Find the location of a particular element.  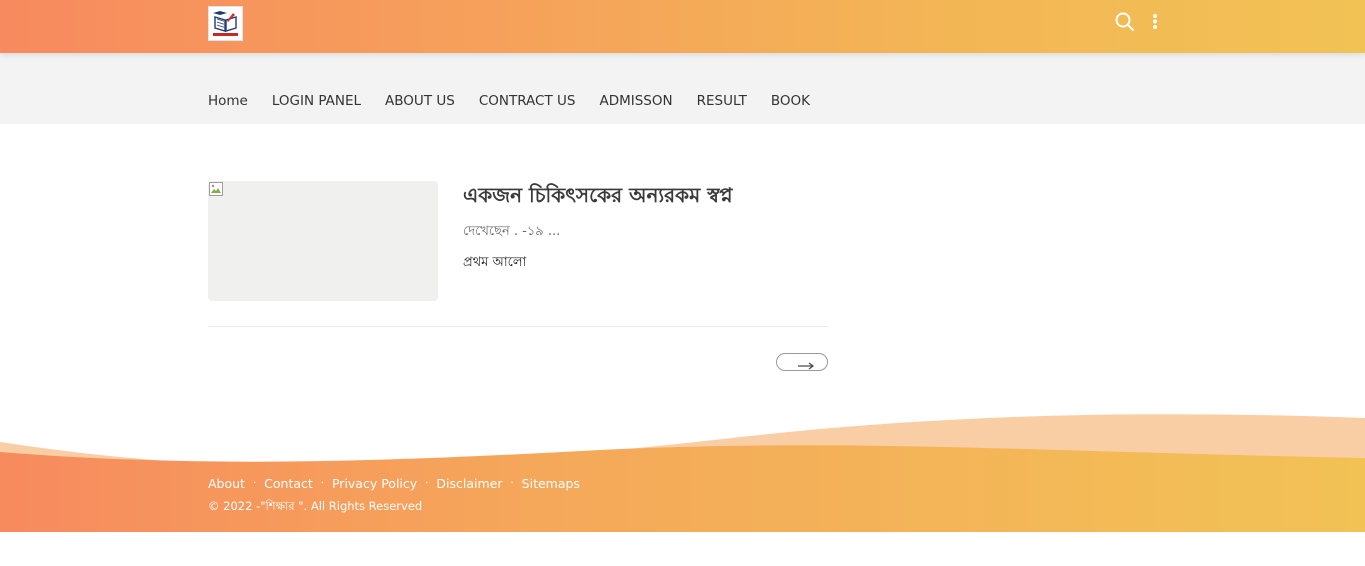

more-options-button is located at coordinates (1155, 22).